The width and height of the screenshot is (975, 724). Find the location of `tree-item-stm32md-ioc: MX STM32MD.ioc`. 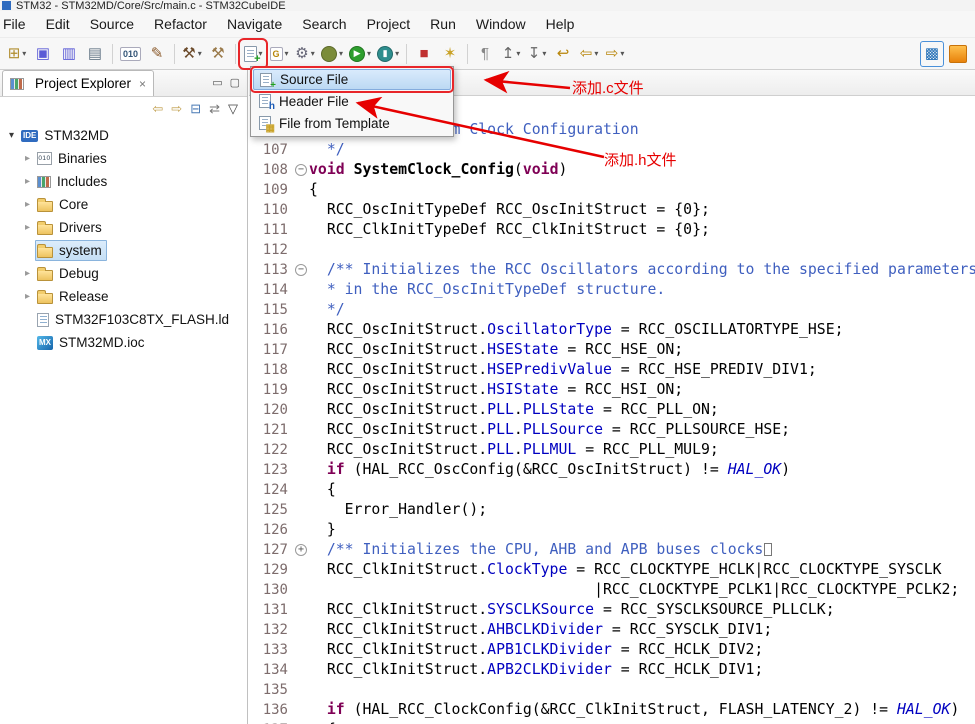

tree-item-stm32md-ioc: MX STM32MD.ioc is located at coordinates (123, 342).